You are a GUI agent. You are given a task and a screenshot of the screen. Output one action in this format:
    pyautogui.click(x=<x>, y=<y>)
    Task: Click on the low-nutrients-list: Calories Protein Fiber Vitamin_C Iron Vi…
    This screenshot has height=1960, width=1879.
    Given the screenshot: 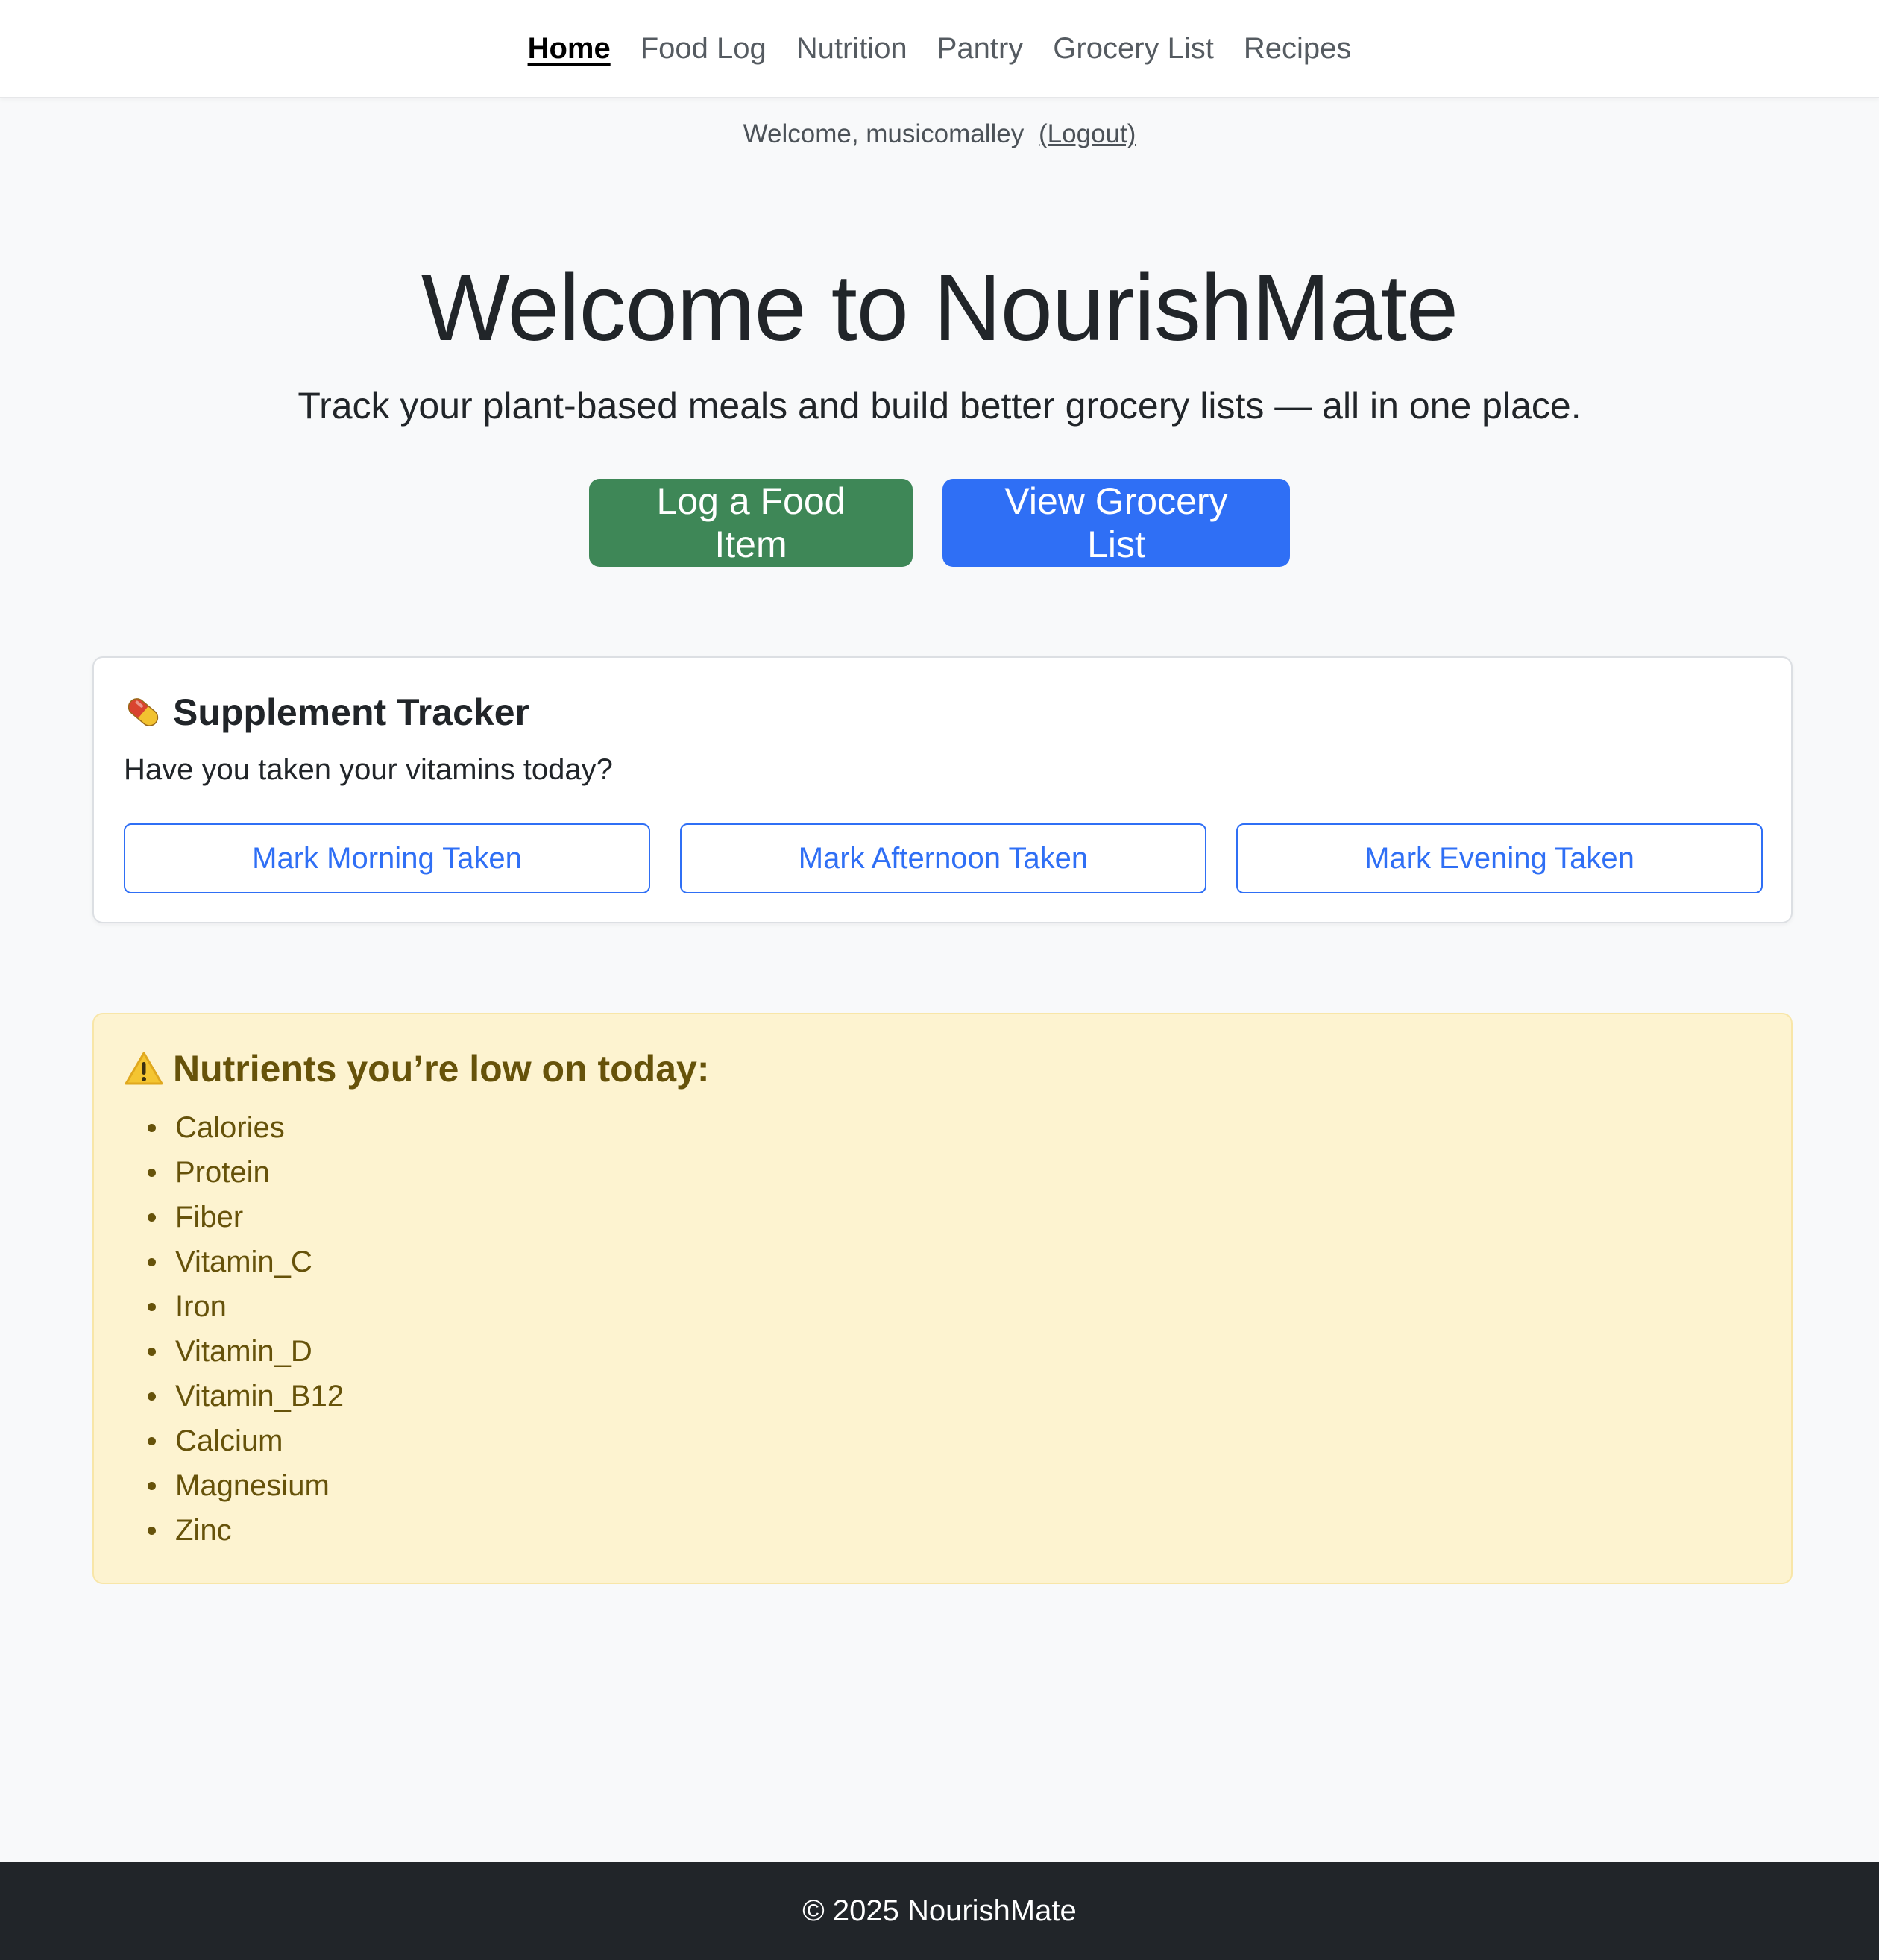 What is the action you would take?
    pyautogui.click(x=234, y=1329)
    